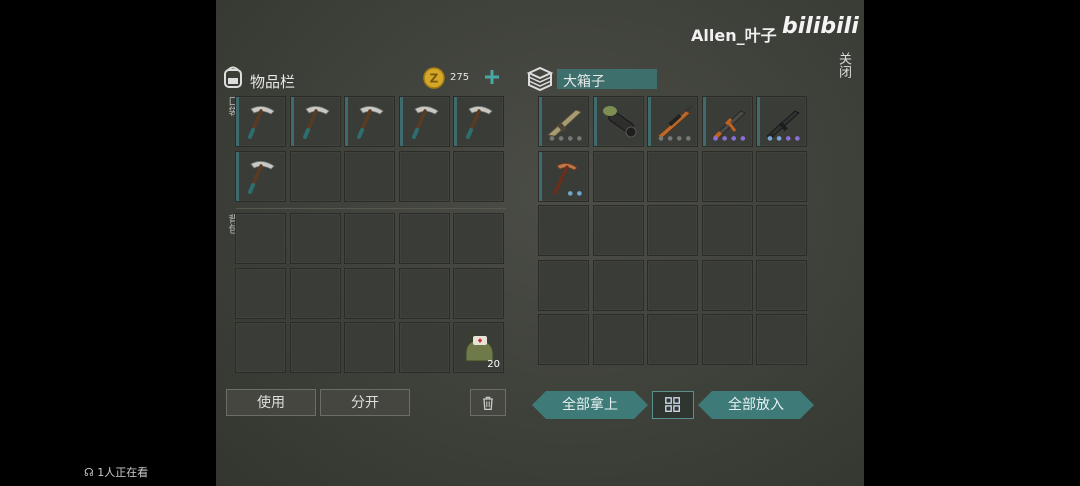 This screenshot has height=486, width=1080. What do you see at coordinates (271, 402) in the screenshot?
I see `use-button: 使用` at bounding box center [271, 402].